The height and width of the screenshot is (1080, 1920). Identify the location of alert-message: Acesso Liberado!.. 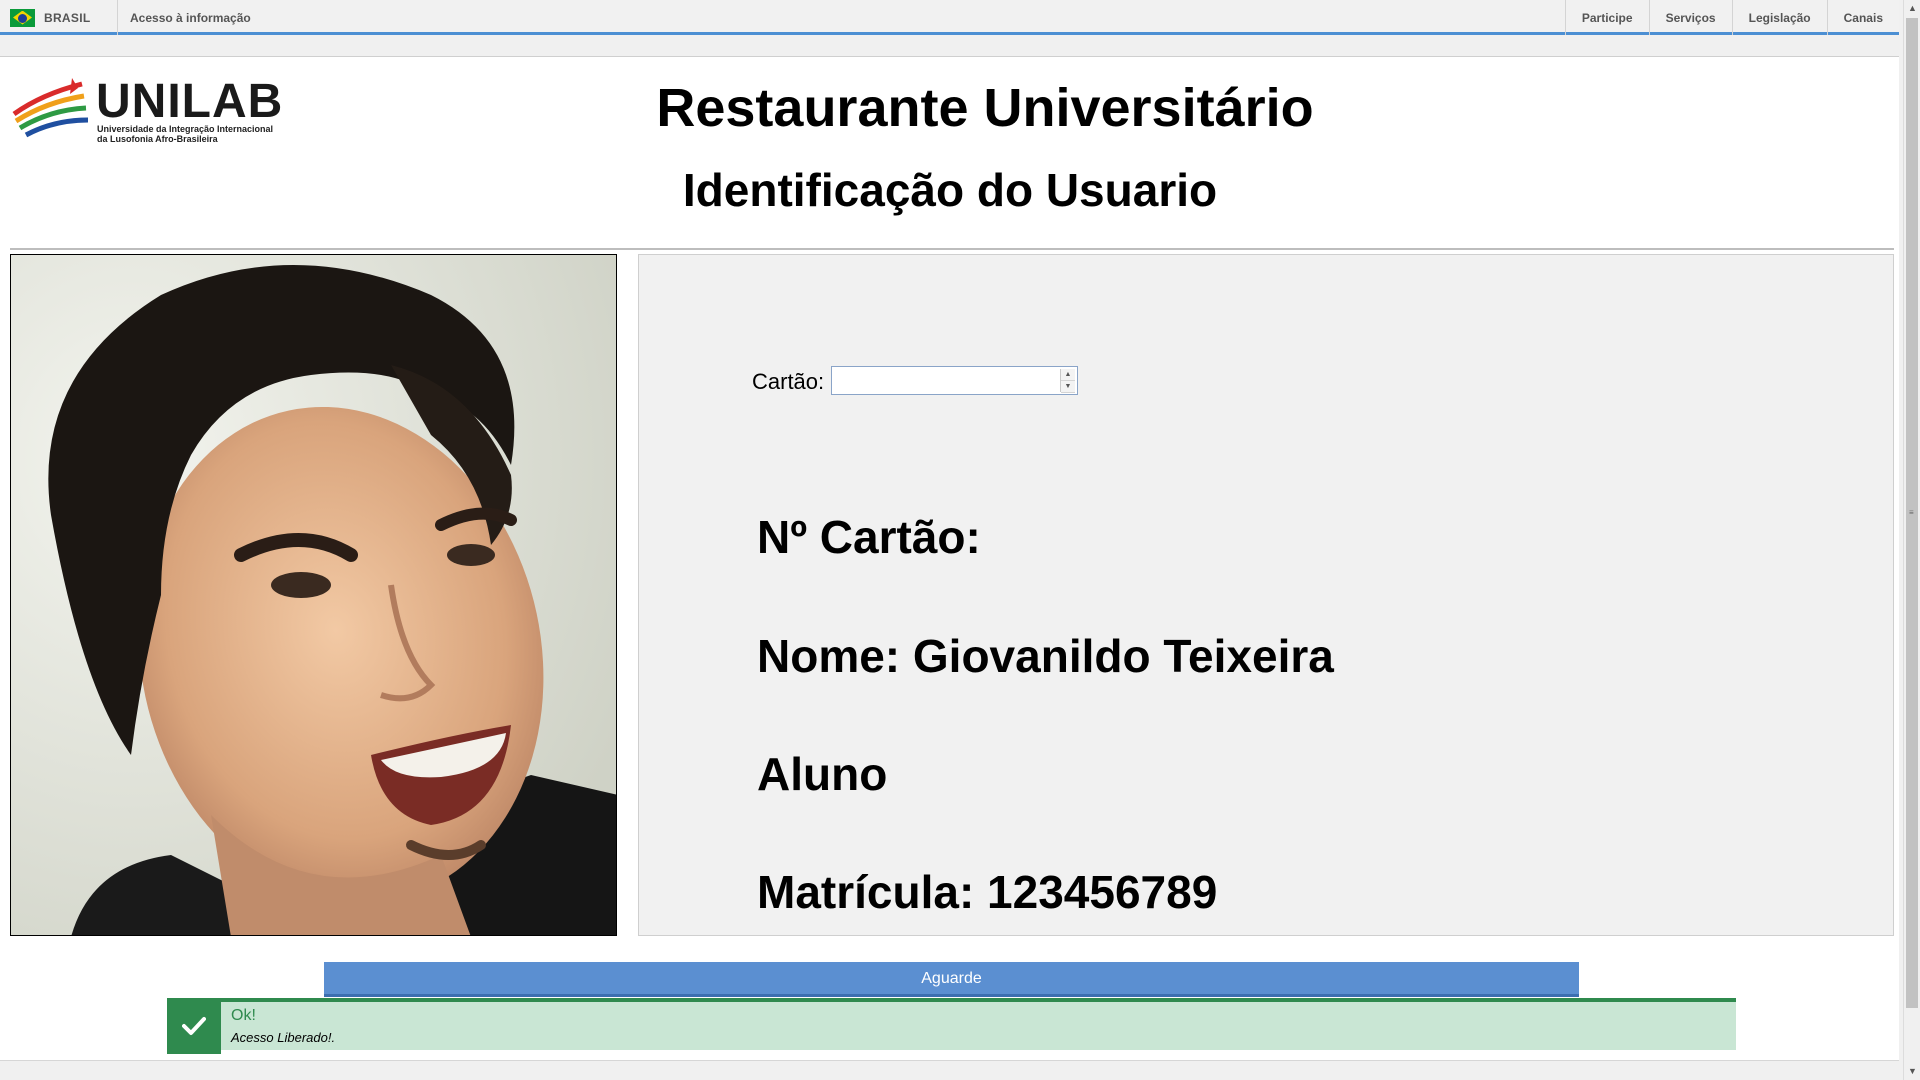
(283, 1037).